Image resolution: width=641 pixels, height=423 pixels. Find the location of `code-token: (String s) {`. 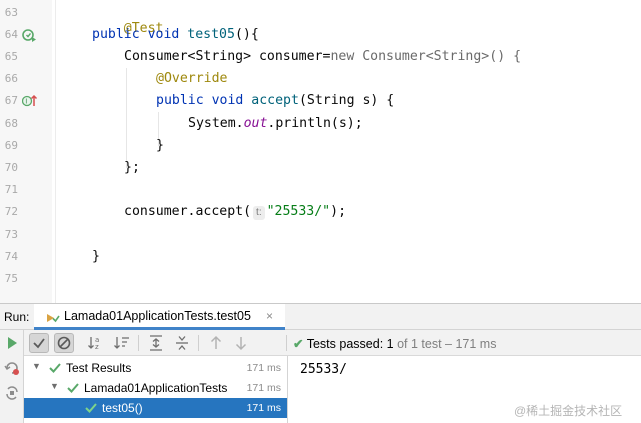

code-token: (String s) { is located at coordinates (346, 100).